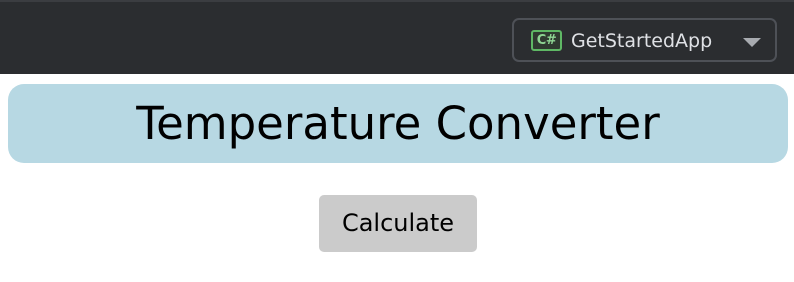  I want to click on triangle-down-icon, so click(752, 42).